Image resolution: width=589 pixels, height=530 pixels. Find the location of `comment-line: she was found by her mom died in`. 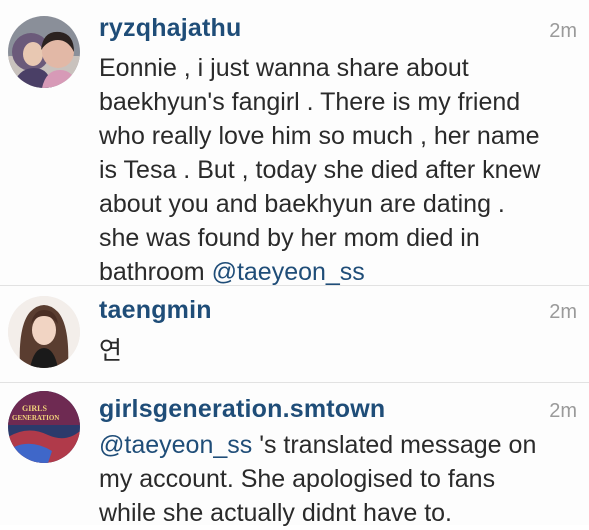

comment-line: she was found by her mom died in is located at coordinates (289, 238).